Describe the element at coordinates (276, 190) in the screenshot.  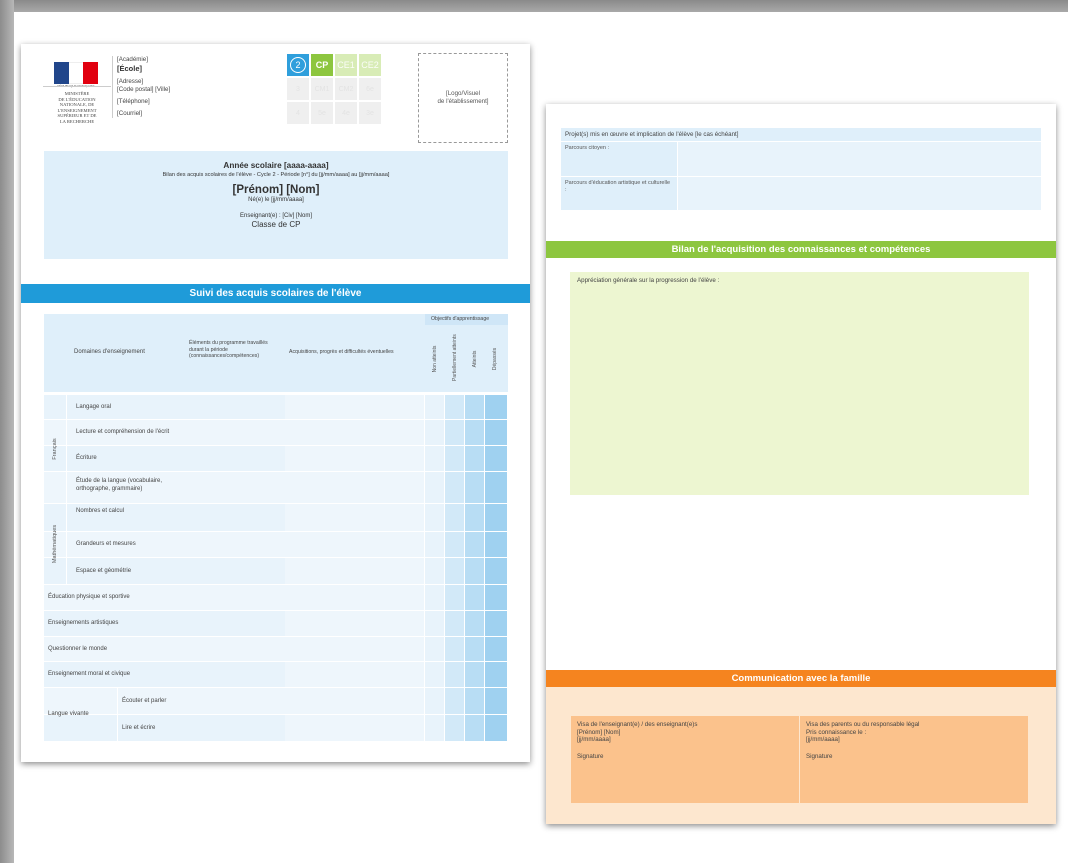
I see `student-name: [Prénom] [Nom]` at that location.